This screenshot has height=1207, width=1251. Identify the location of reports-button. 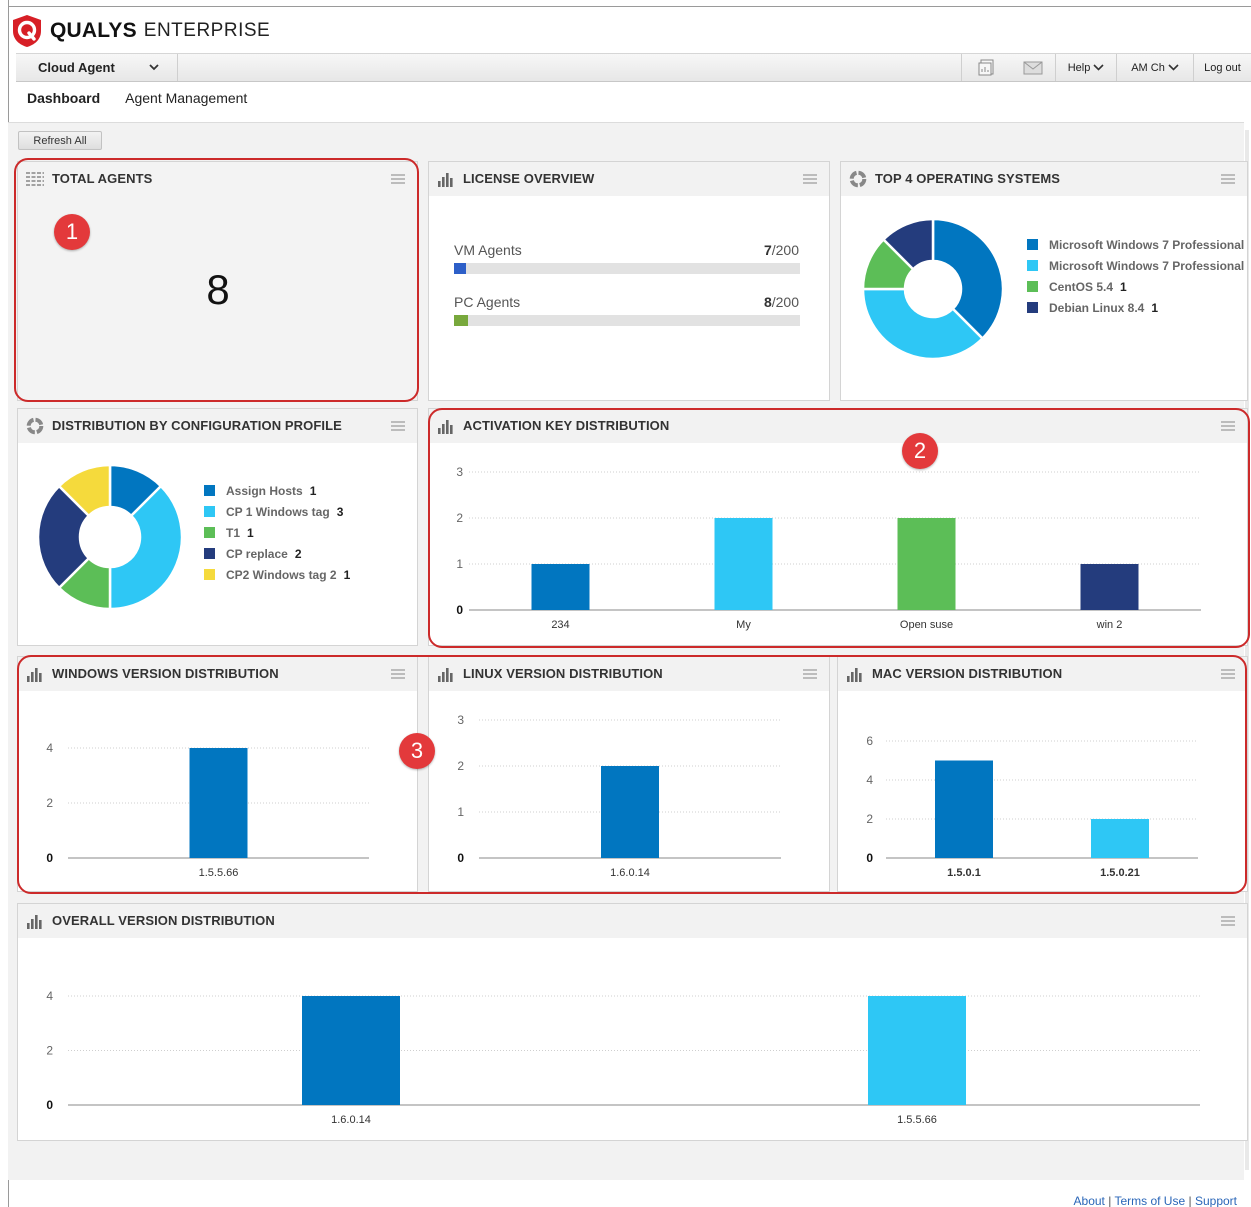
(986, 67).